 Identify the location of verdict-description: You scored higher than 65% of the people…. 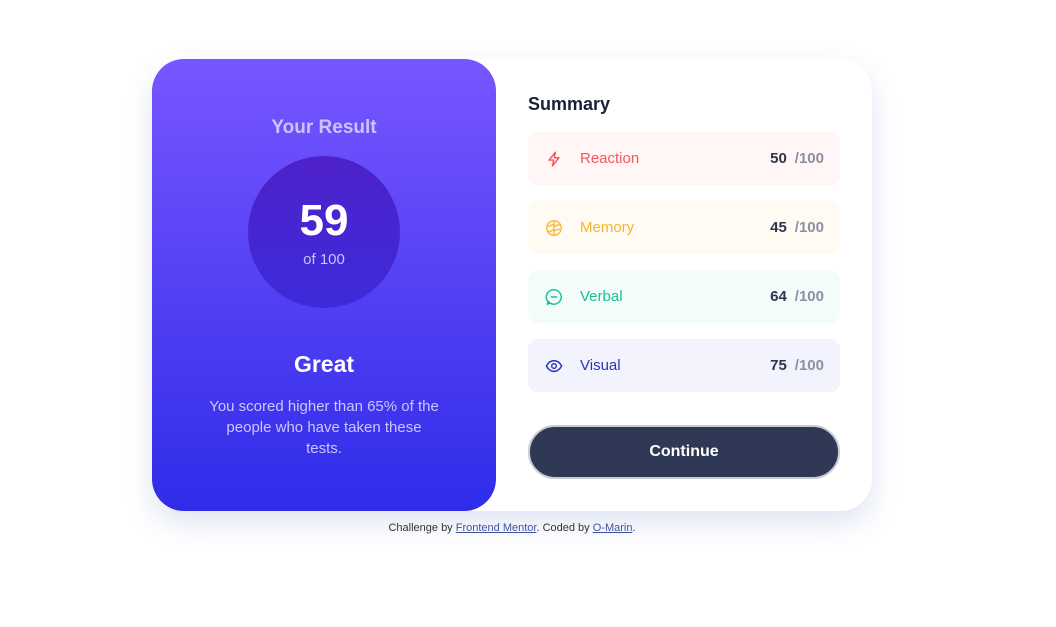
(324, 427).